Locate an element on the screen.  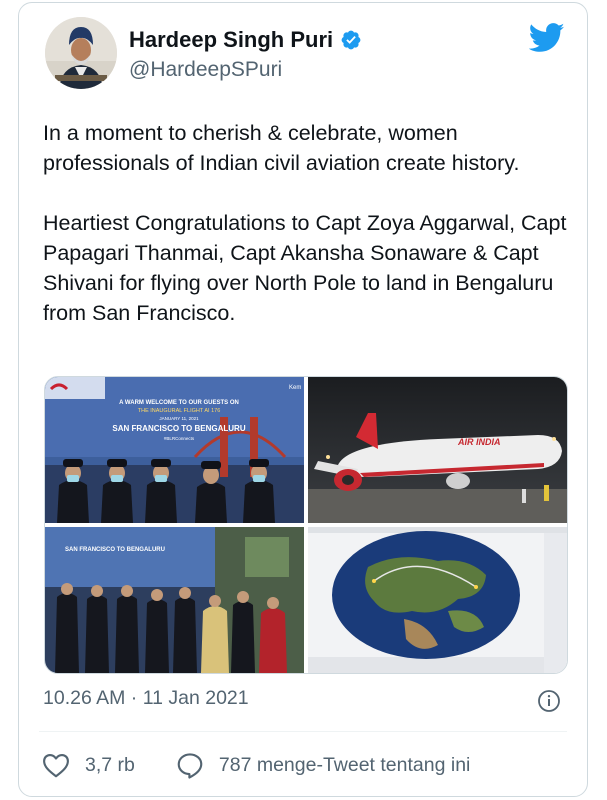
photo-group-image: SAN FRANCISCO TO BENGALURU is located at coordinates (174, 600).